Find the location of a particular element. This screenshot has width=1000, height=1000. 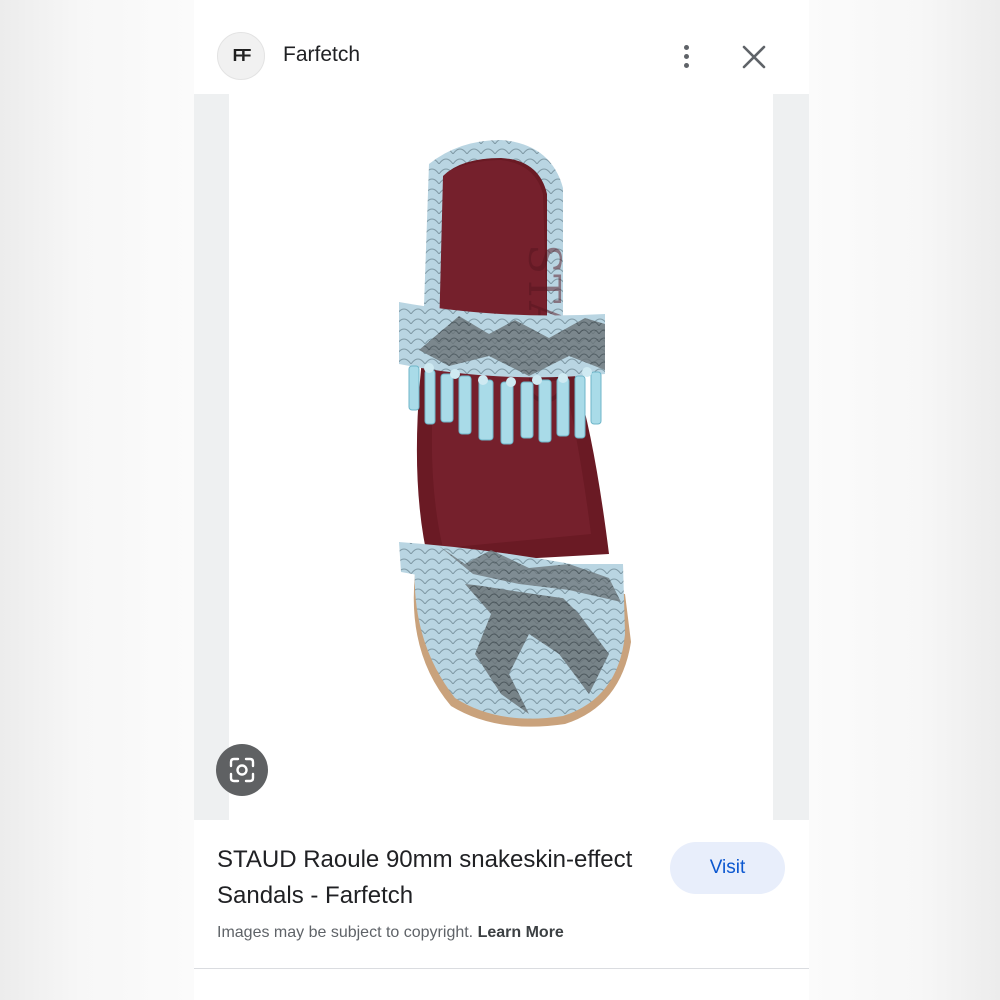

farfetch-logo-icon: FF is located at coordinates (241, 56).